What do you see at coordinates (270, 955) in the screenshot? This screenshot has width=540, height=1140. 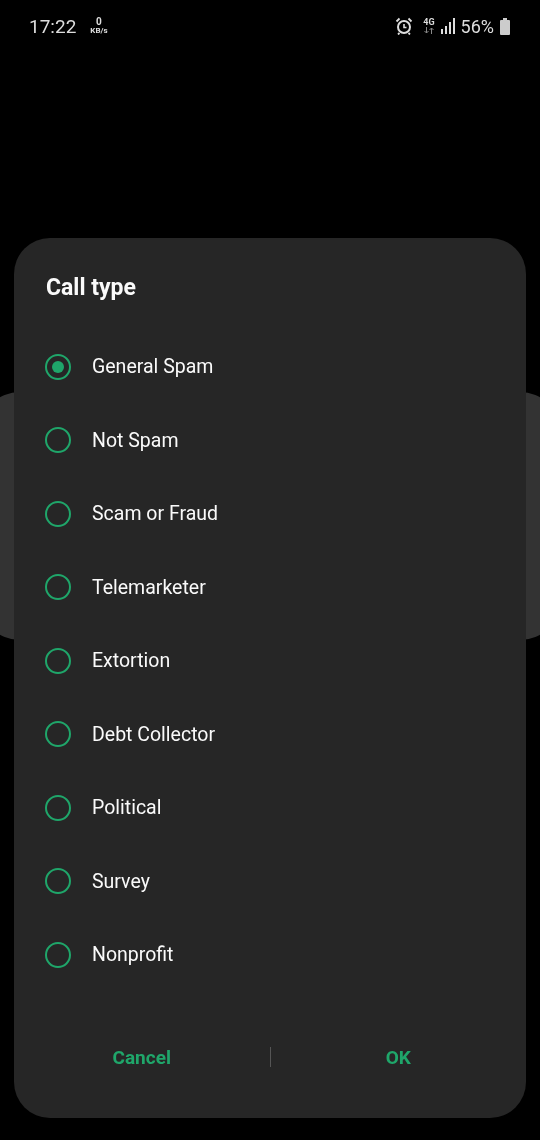 I see `radio-option: Nonprofit` at bounding box center [270, 955].